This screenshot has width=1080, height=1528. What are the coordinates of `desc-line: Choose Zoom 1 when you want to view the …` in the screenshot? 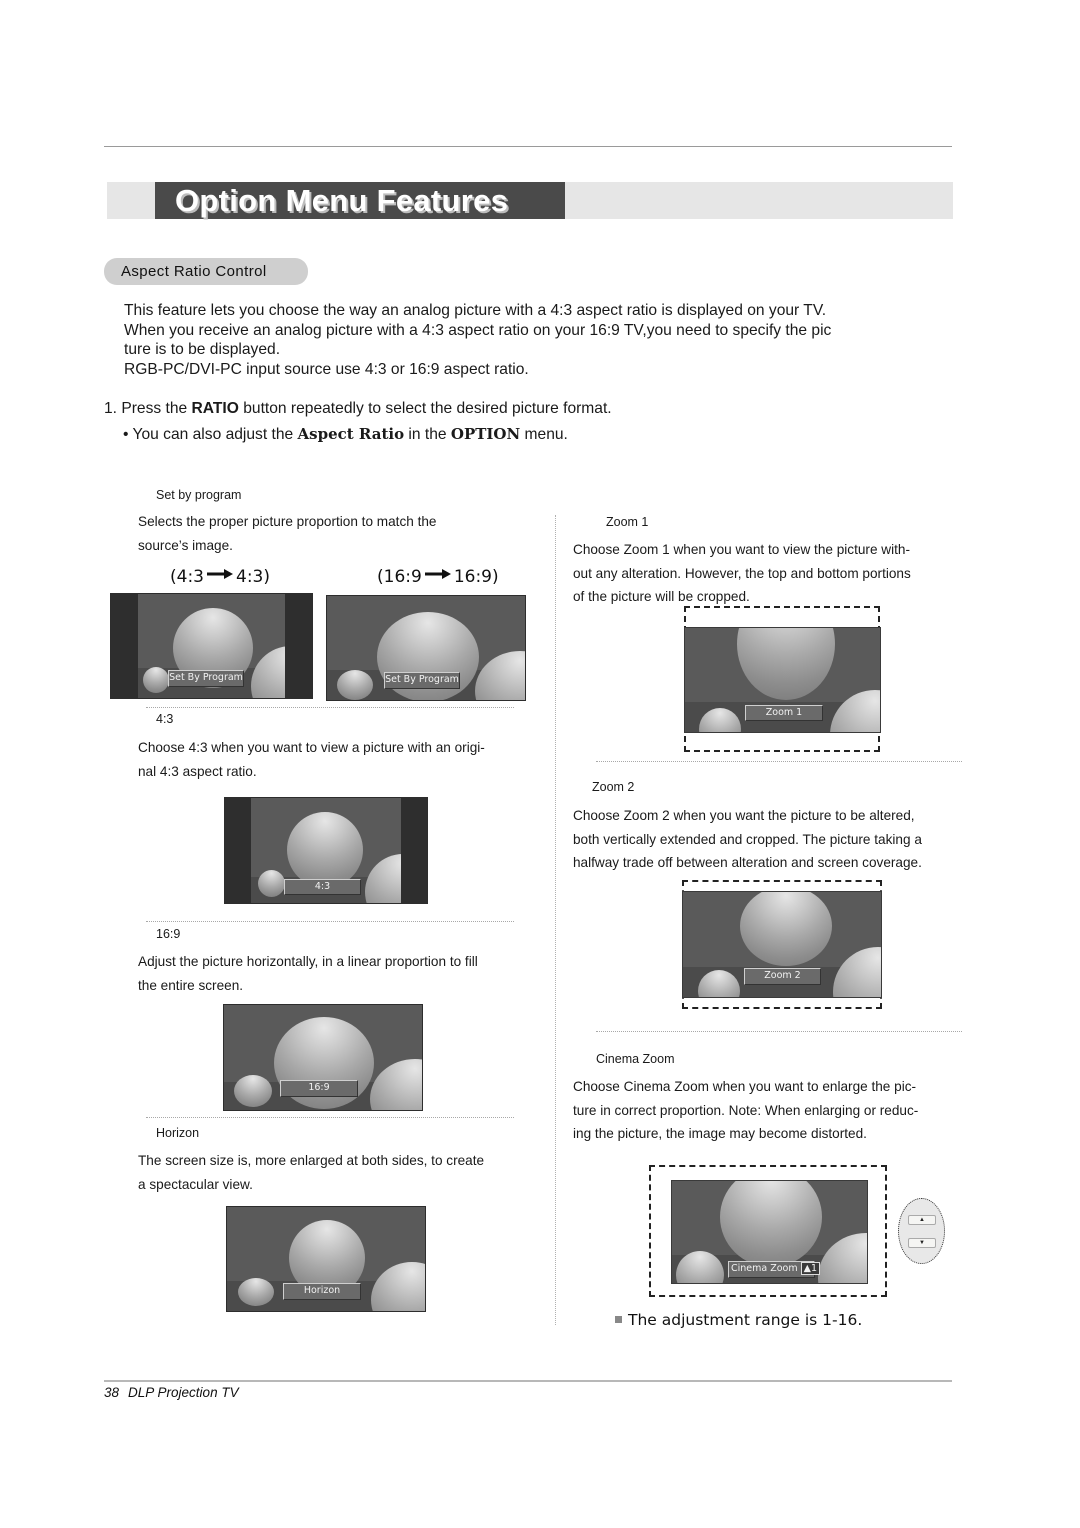 It's located at (741, 549).